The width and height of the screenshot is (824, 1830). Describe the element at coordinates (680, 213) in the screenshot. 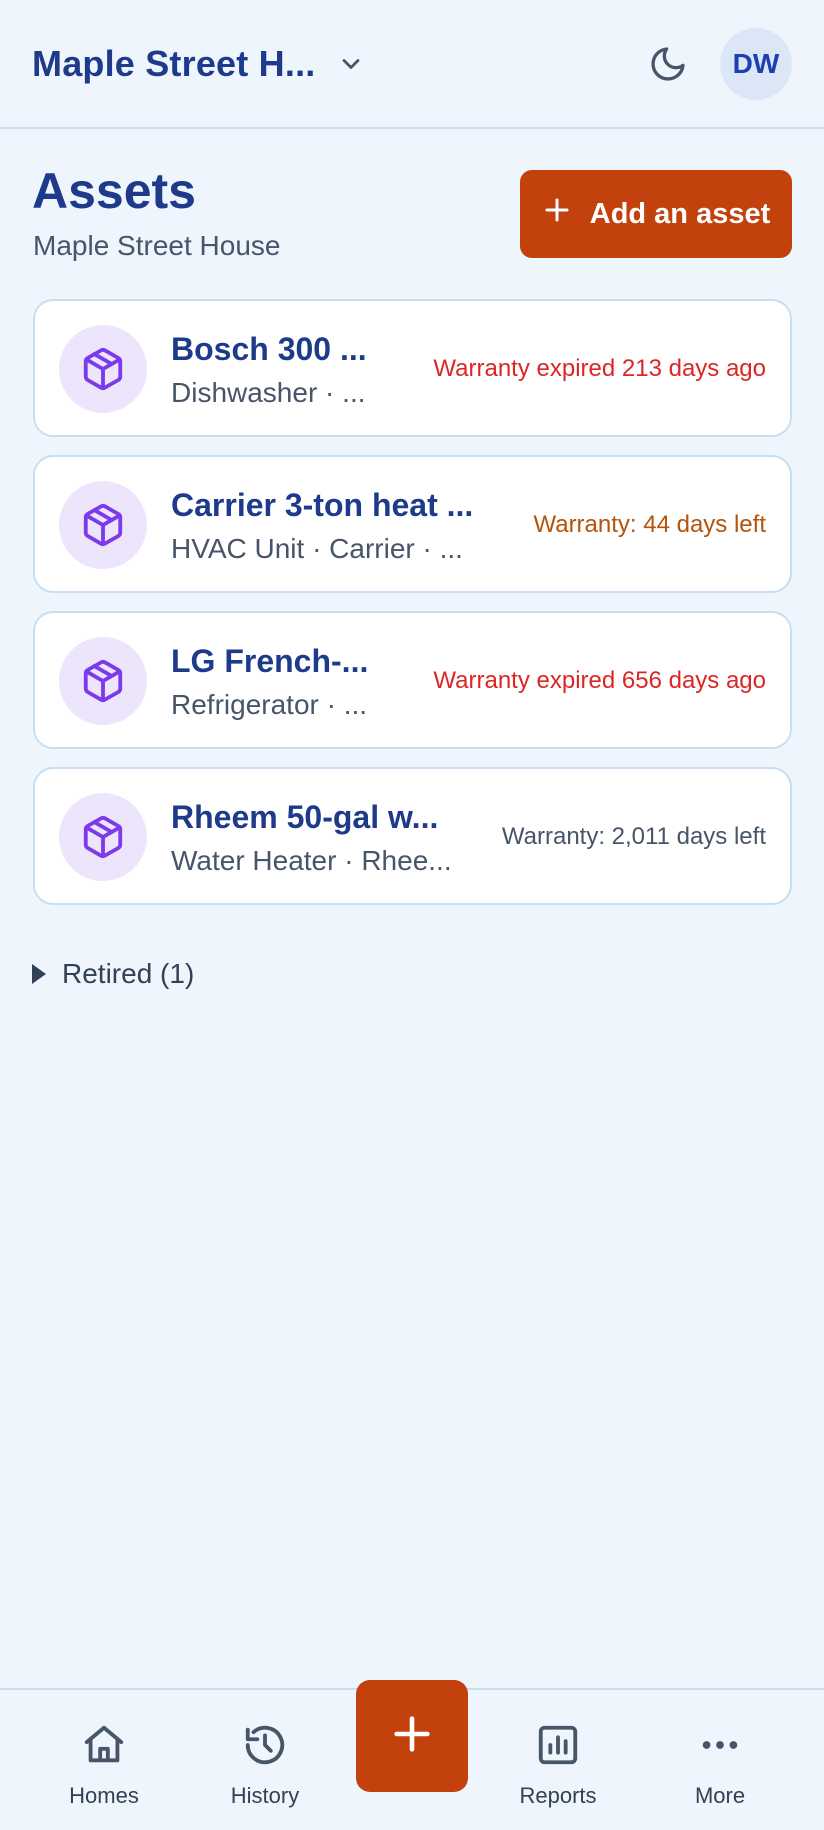

I see `add-asset-label: Add an asset` at that location.